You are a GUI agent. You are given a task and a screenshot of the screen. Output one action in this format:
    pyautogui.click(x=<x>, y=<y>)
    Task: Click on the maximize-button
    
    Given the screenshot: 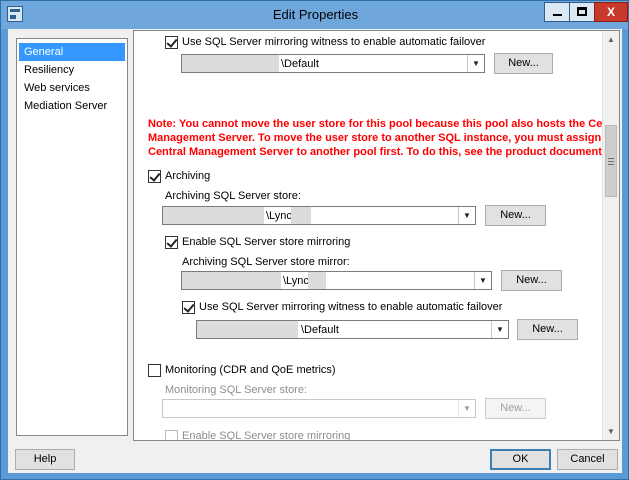 What is the action you would take?
    pyautogui.click(x=582, y=12)
    